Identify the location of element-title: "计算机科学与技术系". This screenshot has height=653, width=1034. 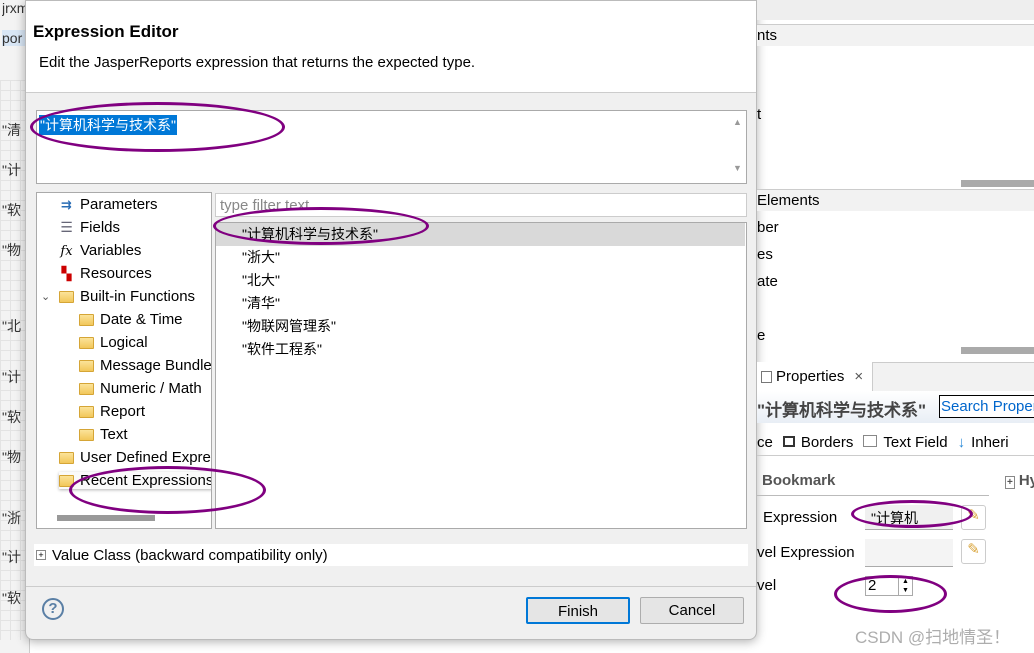
(842, 410).